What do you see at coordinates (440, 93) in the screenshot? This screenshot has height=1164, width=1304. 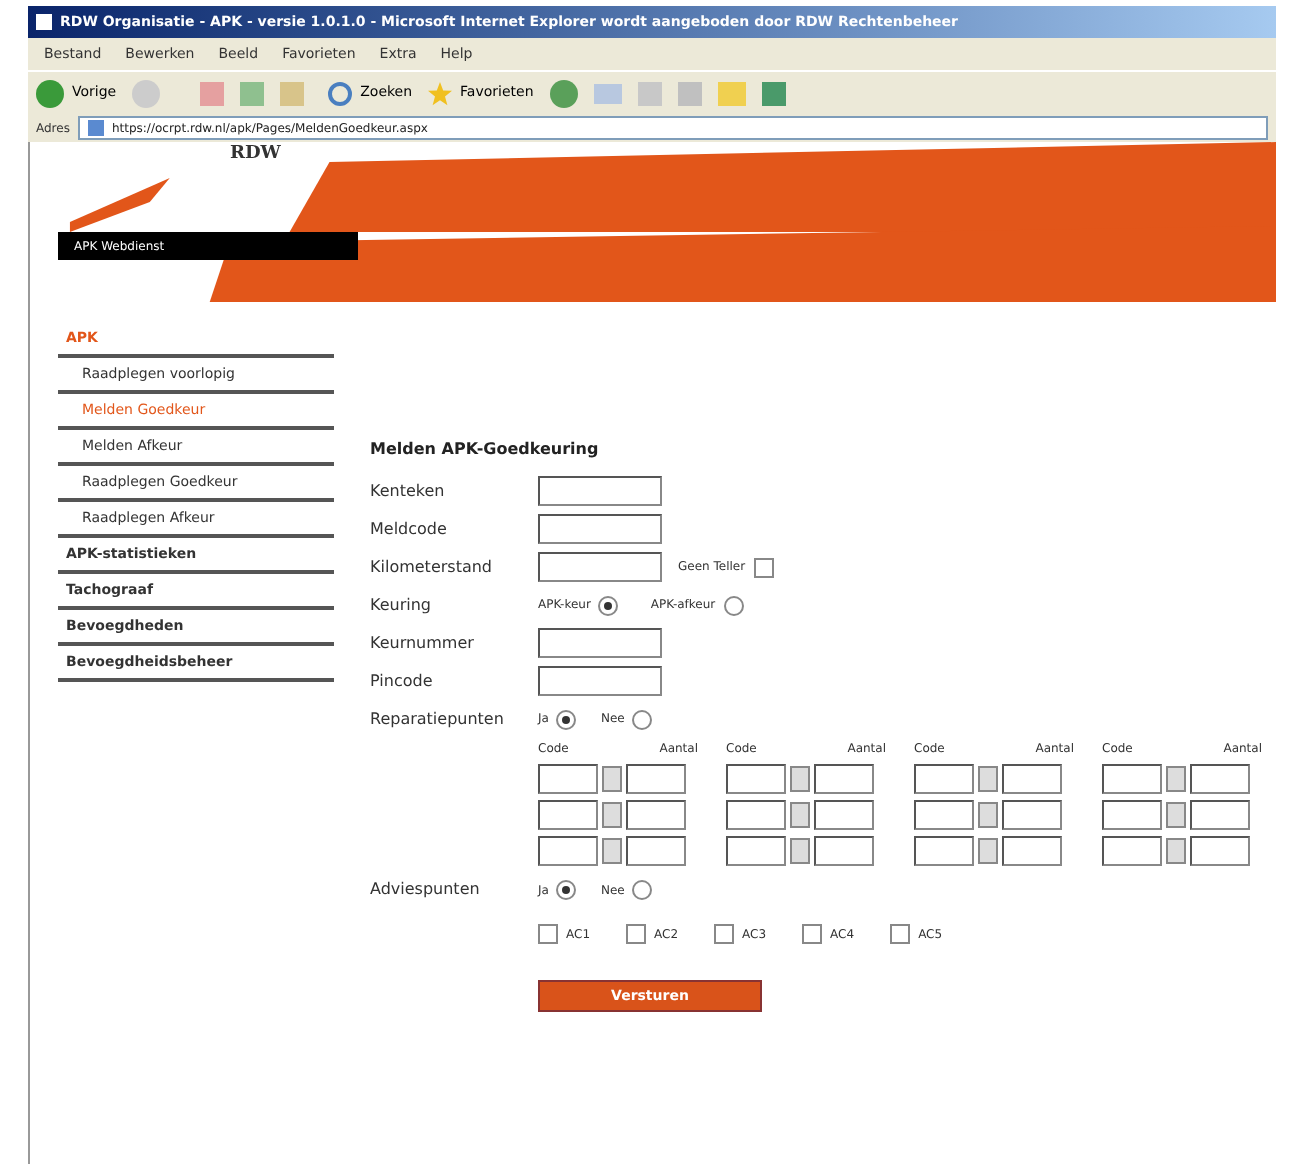 I see `star-icon` at bounding box center [440, 93].